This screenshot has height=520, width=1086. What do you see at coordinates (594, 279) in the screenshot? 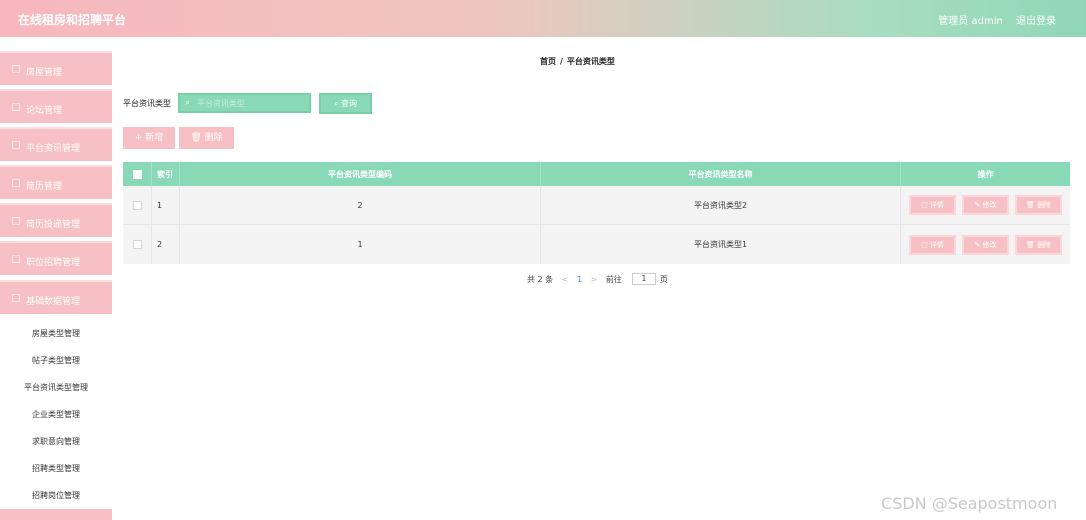
I see `next-page-button: >` at bounding box center [594, 279].